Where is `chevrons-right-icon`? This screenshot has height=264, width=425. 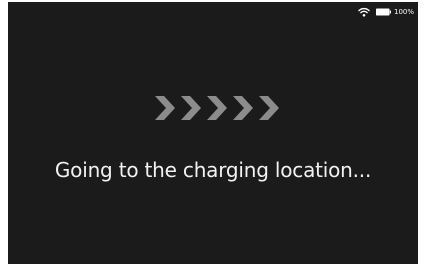
chevrons-right-icon is located at coordinates (217, 108).